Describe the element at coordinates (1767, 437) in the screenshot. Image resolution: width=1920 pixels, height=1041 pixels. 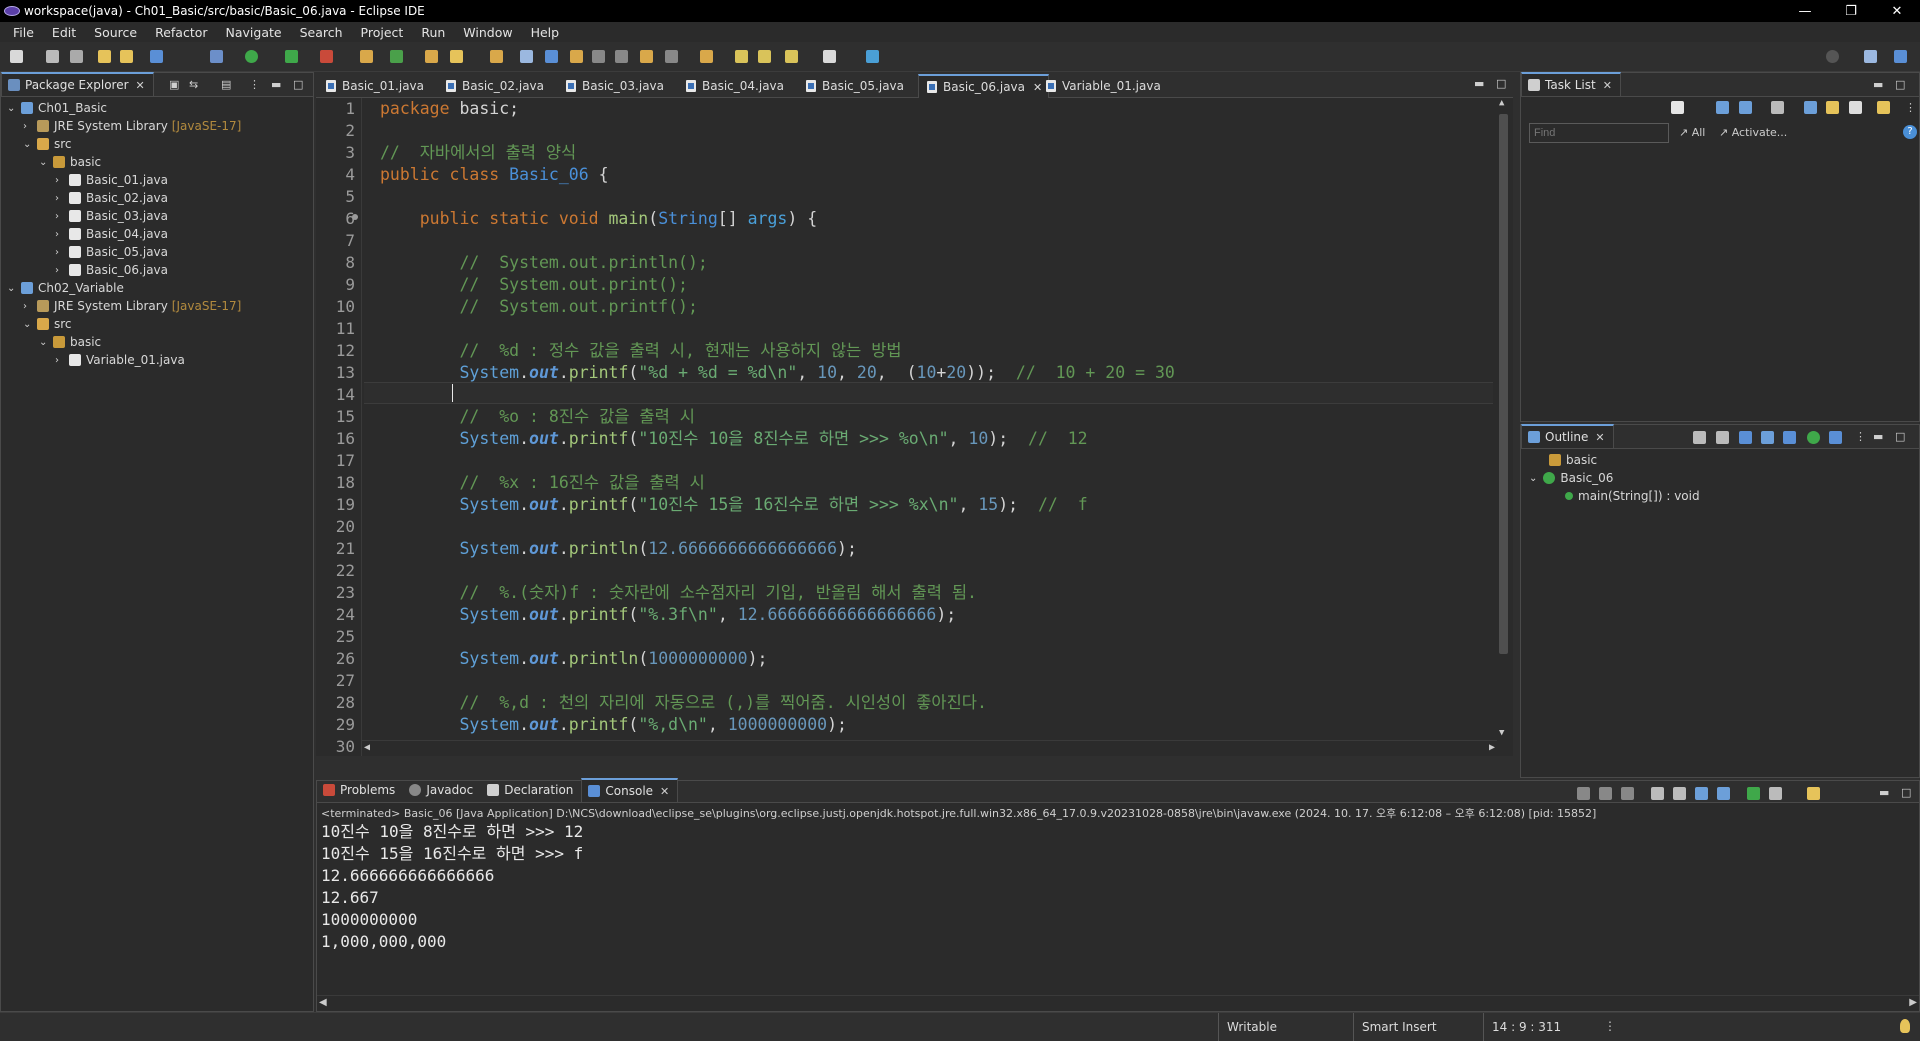
I see `hide-static-icon` at that location.